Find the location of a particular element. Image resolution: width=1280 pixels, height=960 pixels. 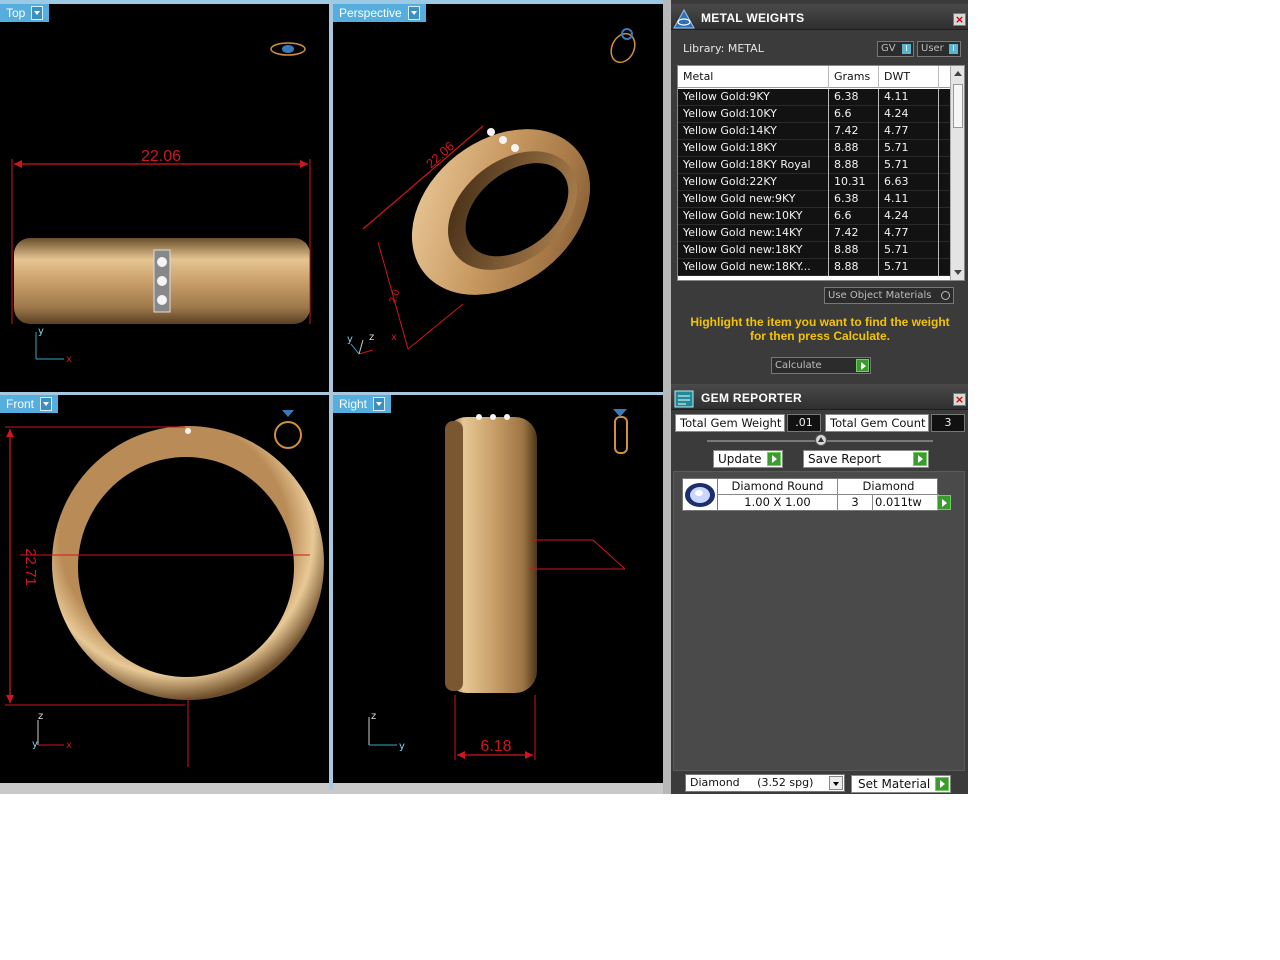

metal-weights-header: METAL WEIGHTS × is located at coordinates (819, 17).